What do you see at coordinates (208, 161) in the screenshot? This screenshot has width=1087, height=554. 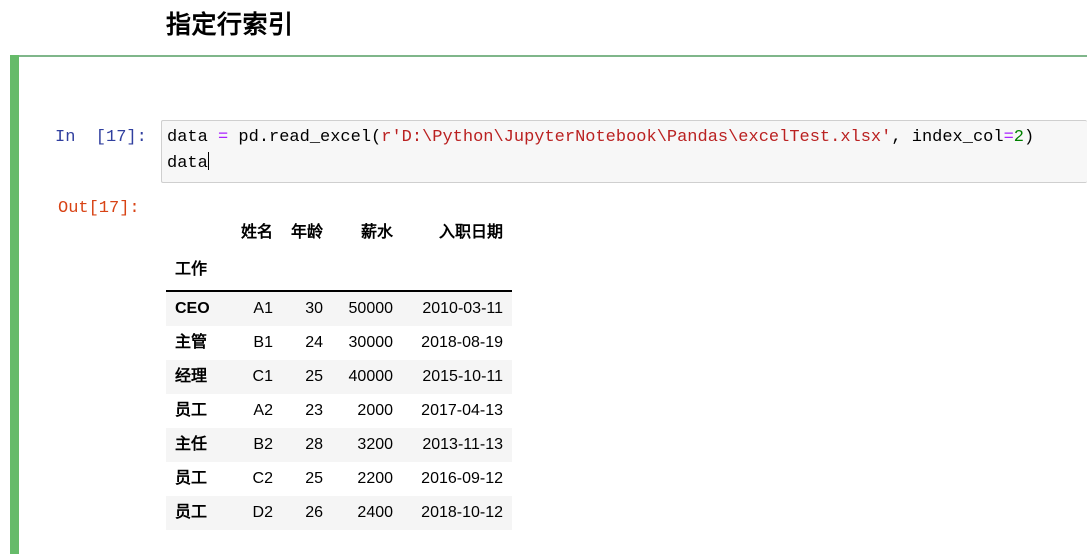 I see `text-cursor` at bounding box center [208, 161].